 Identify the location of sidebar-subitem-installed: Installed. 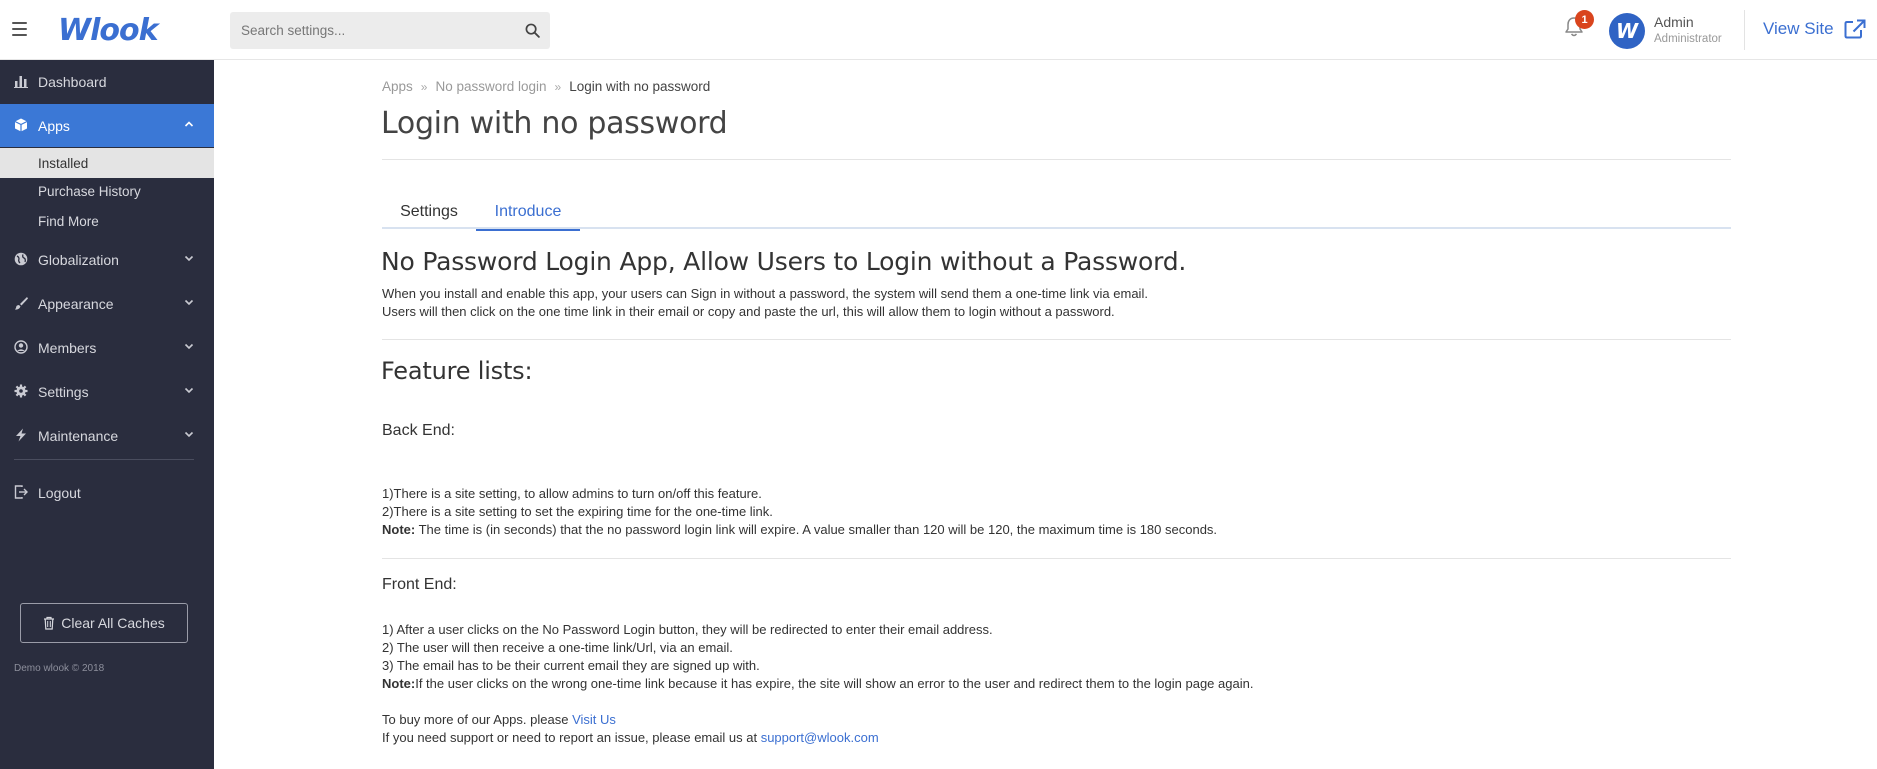
(107, 163).